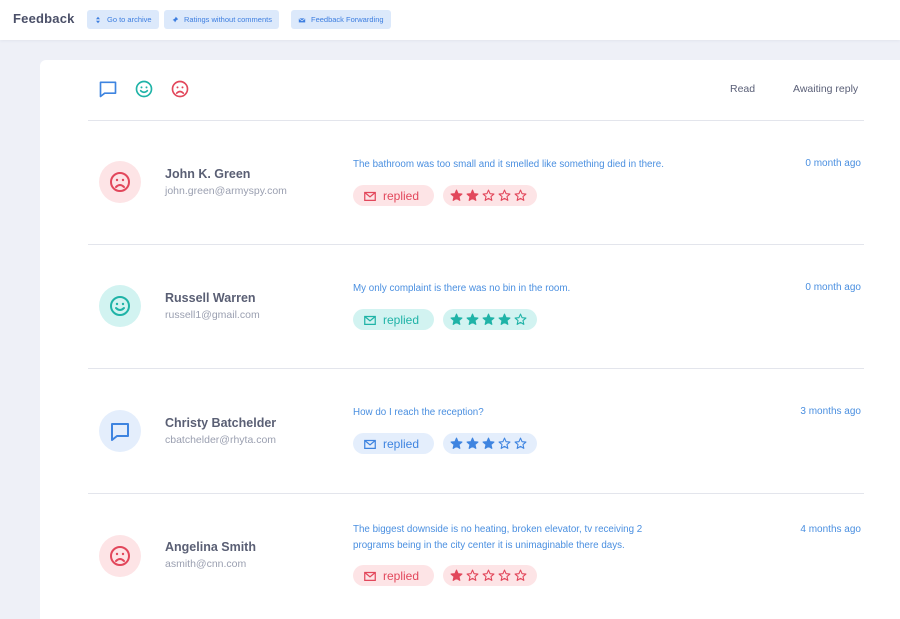 This screenshot has height=619, width=900. What do you see at coordinates (825, 89) in the screenshot?
I see `tab-awaiting-reply: Awaiting reply` at bounding box center [825, 89].